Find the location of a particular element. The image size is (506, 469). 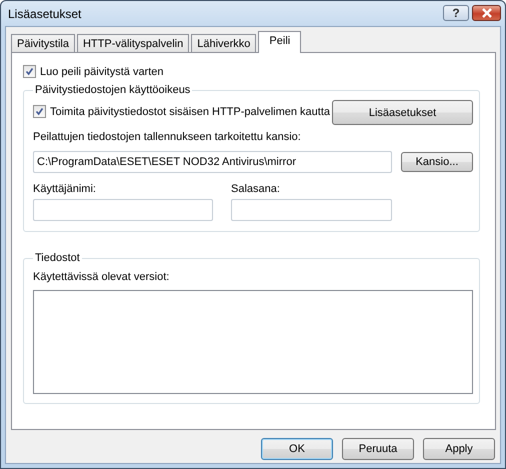

dialog-button: OK is located at coordinates (297, 449).